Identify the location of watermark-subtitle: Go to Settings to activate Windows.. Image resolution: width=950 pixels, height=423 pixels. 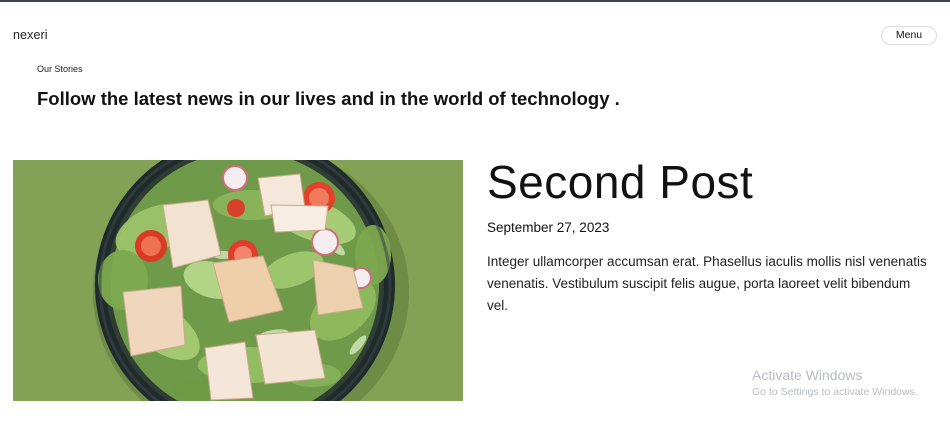
(835, 392).